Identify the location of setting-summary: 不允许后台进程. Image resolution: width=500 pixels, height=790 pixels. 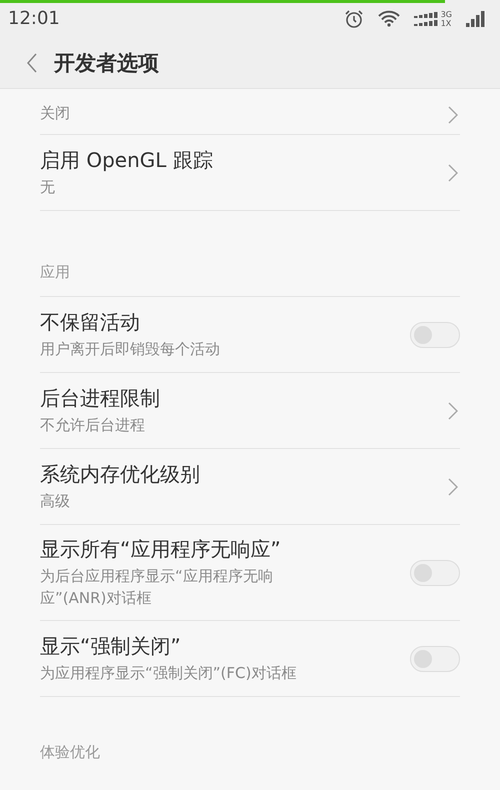
(93, 425).